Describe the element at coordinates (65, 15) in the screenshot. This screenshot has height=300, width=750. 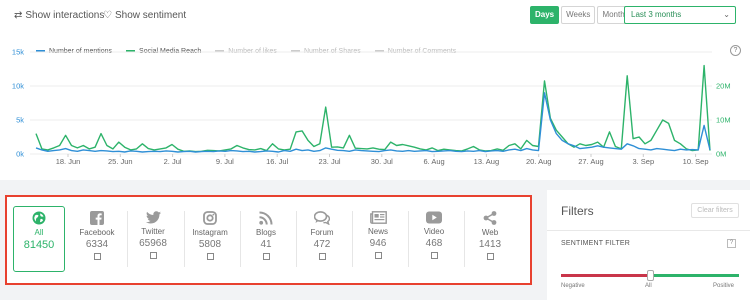
I see `show-interactions-label: Show interactions` at that location.